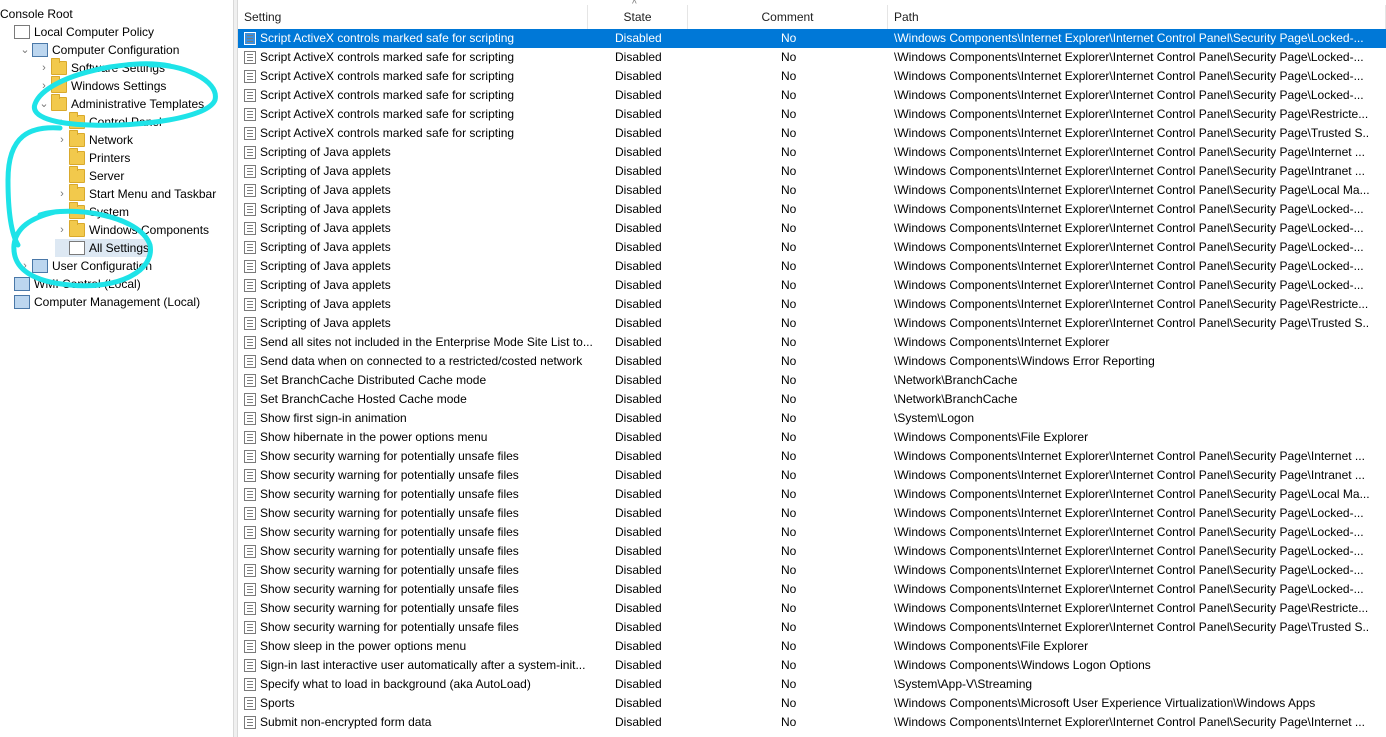 Image resolution: width=1386 pixels, height=737 pixels. I want to click on tree-item: Server, so click(89, 175).